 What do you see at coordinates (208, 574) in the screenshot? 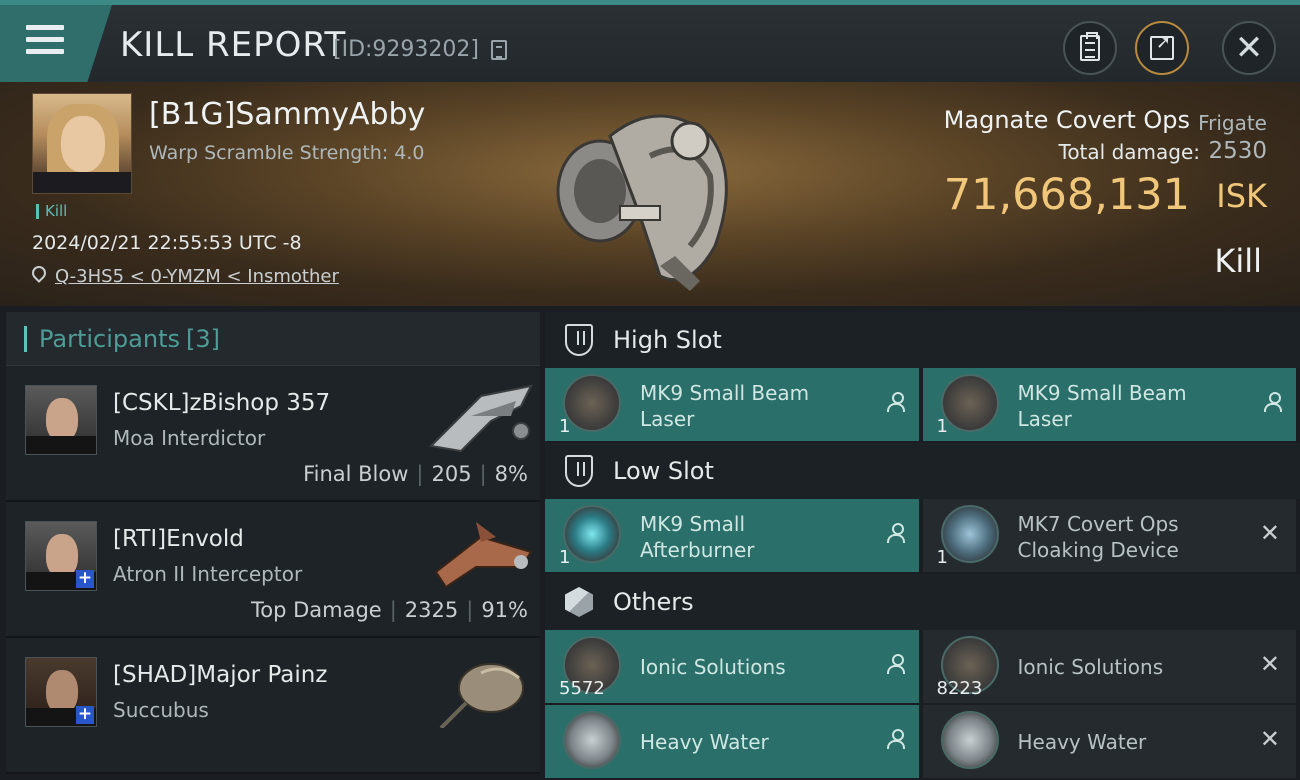
I see `participant-ship: Atron II Interceptor` at bounding box center [208, 574].